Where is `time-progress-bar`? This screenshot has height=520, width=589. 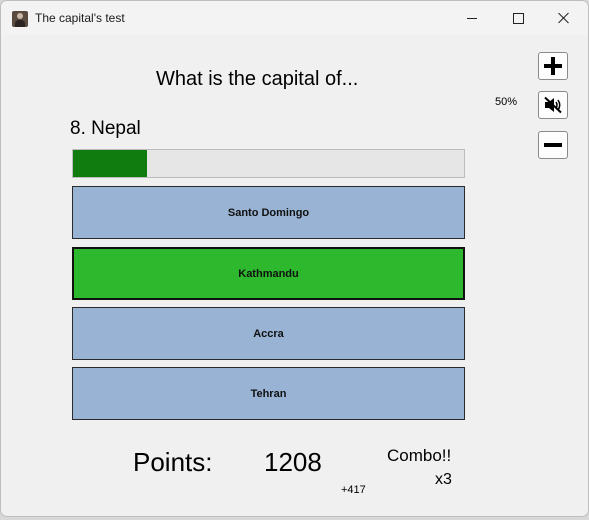 time-progress-bar is located at coordinates (268, 163).